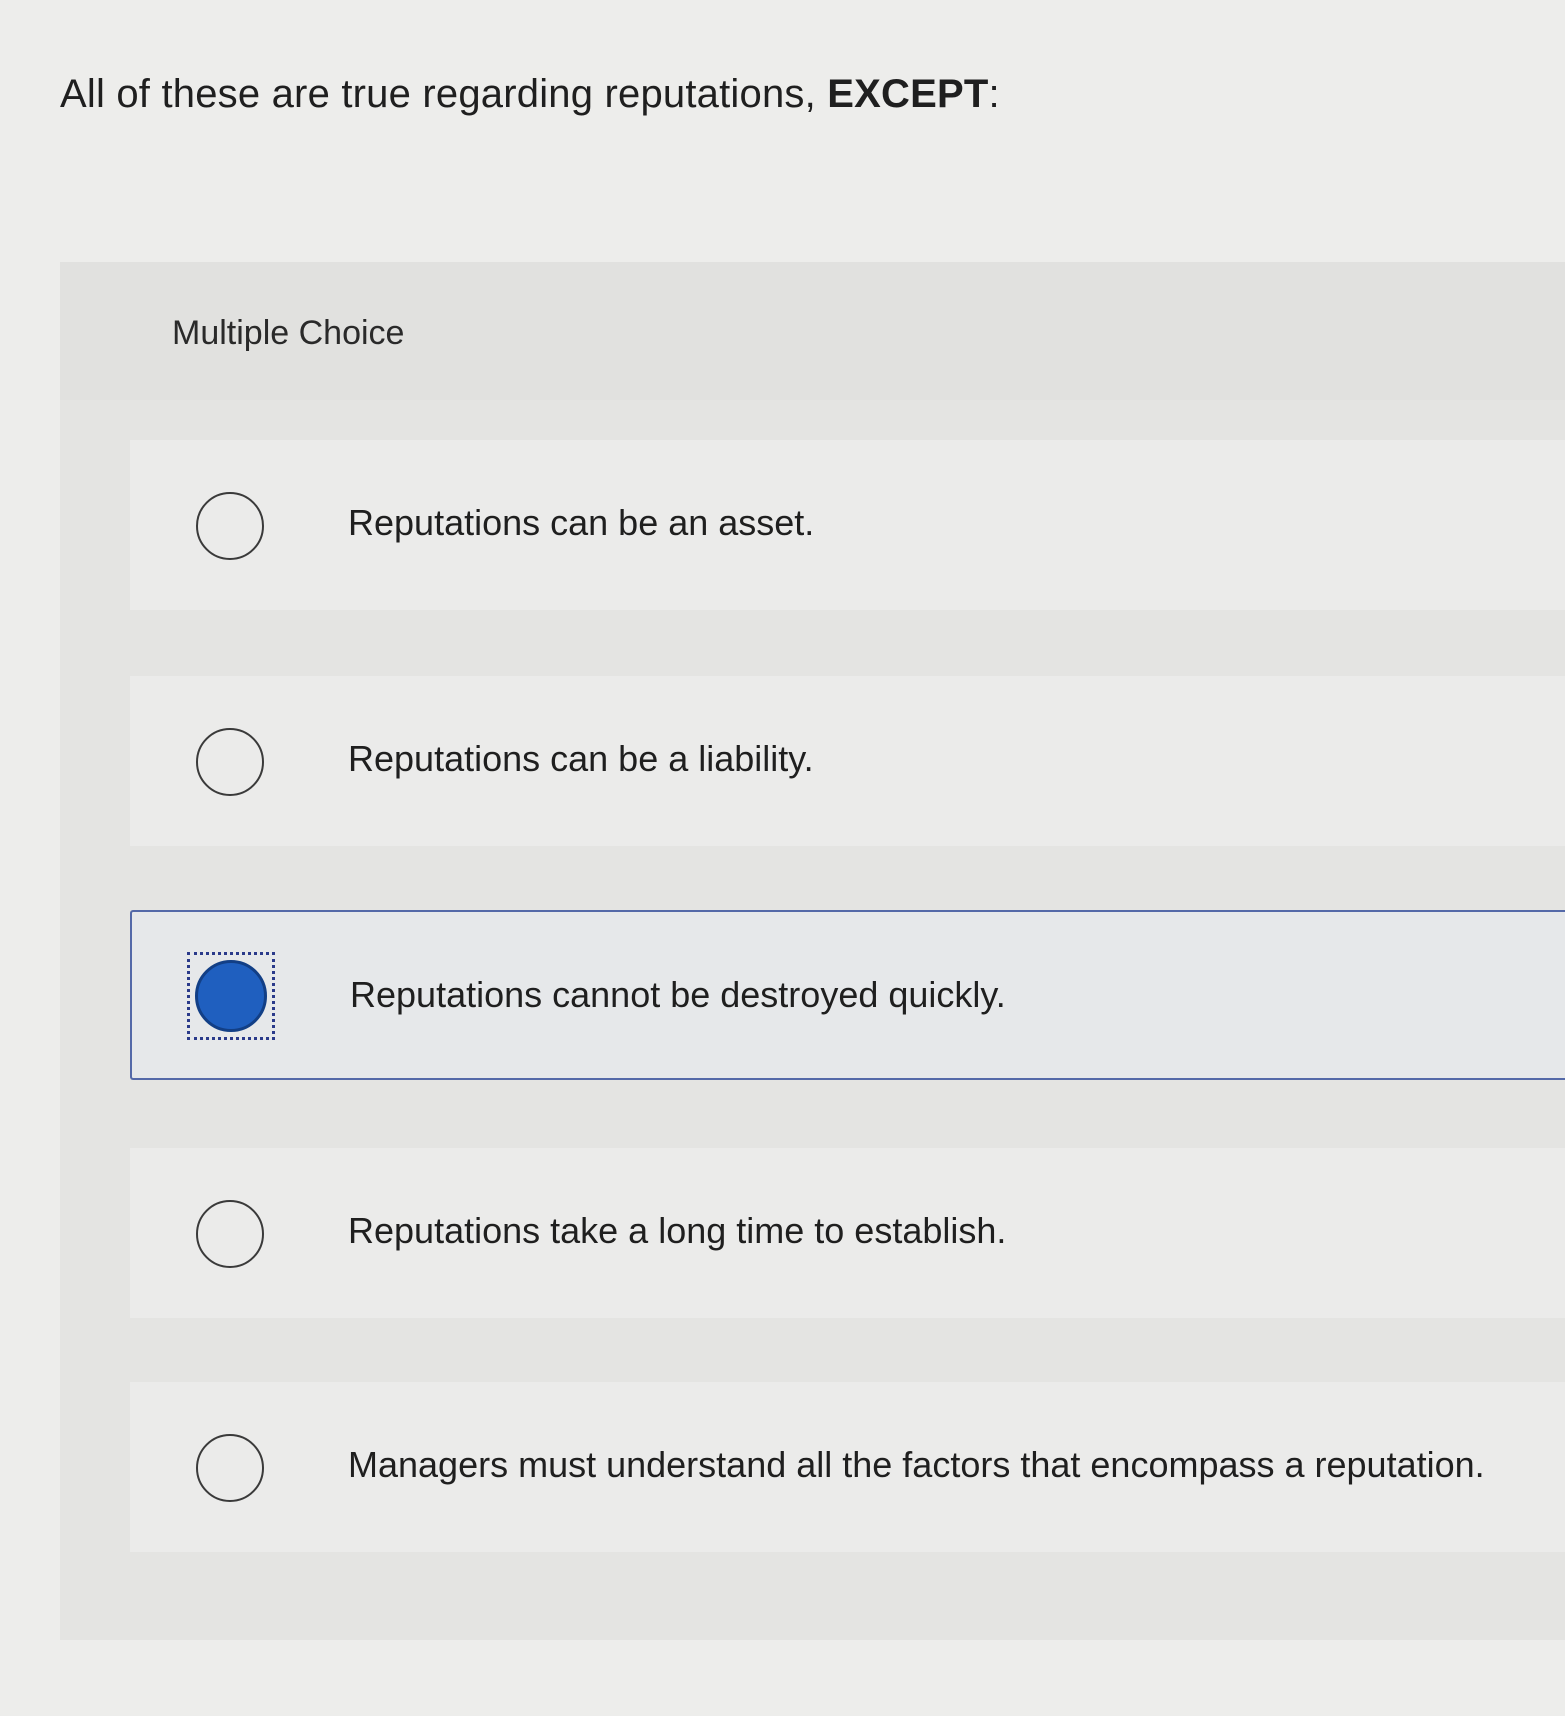  I want to click on radio-selected-icon, so click(231, 996).